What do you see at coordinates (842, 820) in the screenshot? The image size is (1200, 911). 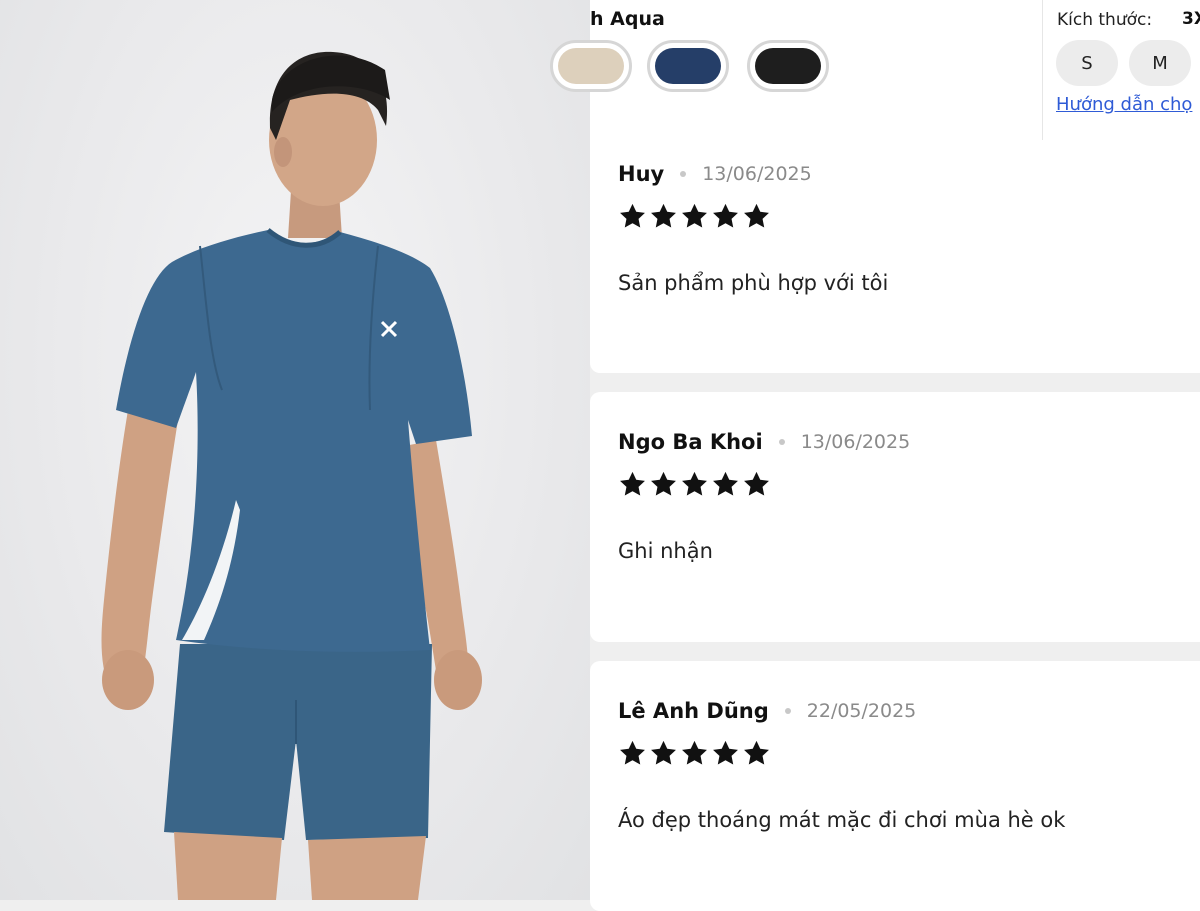 I see `review-text: Áo đẹp thoáng mát mặc đi chơi mùa hè ok` at bounding box center [842, 820].